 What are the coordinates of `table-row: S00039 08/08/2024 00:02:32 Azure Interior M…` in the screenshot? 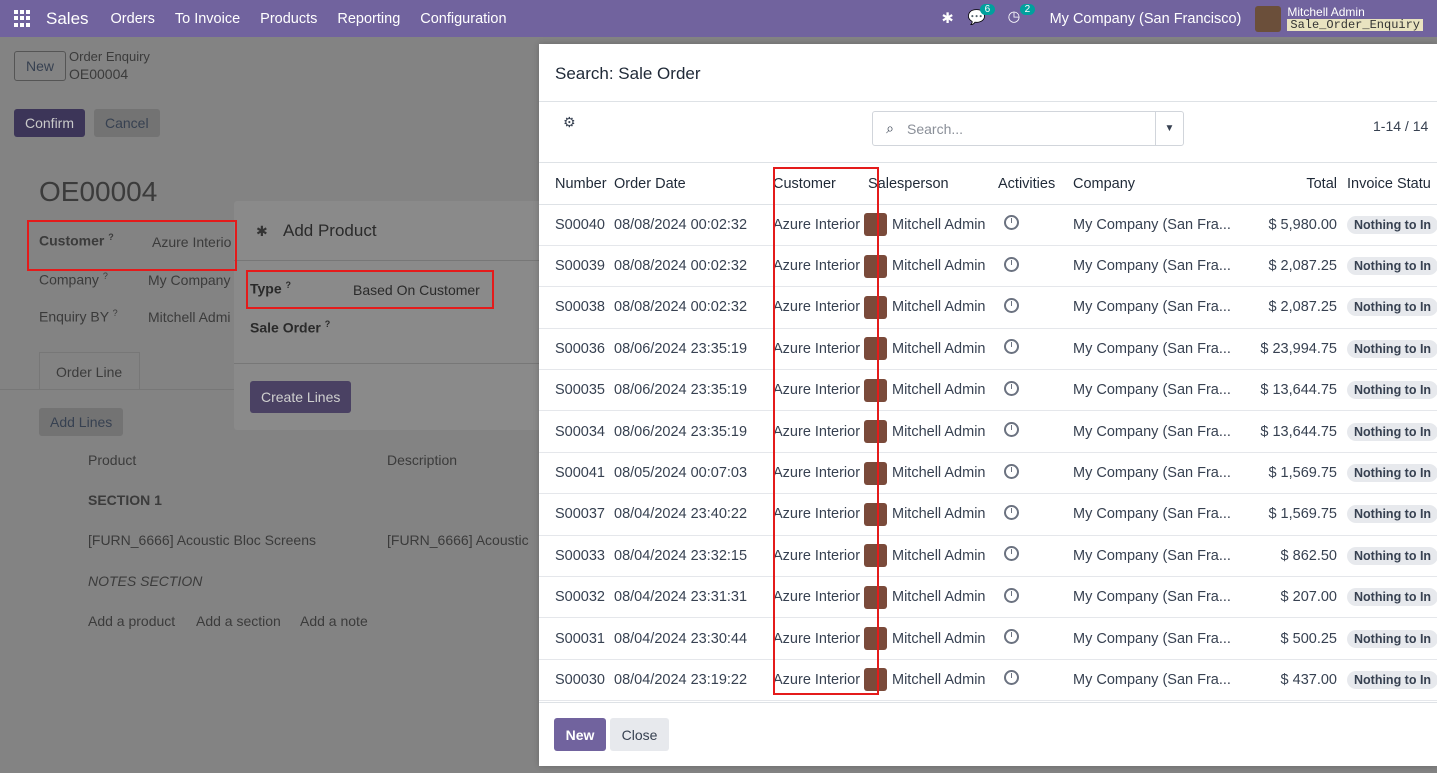 It's located at (988, 266).